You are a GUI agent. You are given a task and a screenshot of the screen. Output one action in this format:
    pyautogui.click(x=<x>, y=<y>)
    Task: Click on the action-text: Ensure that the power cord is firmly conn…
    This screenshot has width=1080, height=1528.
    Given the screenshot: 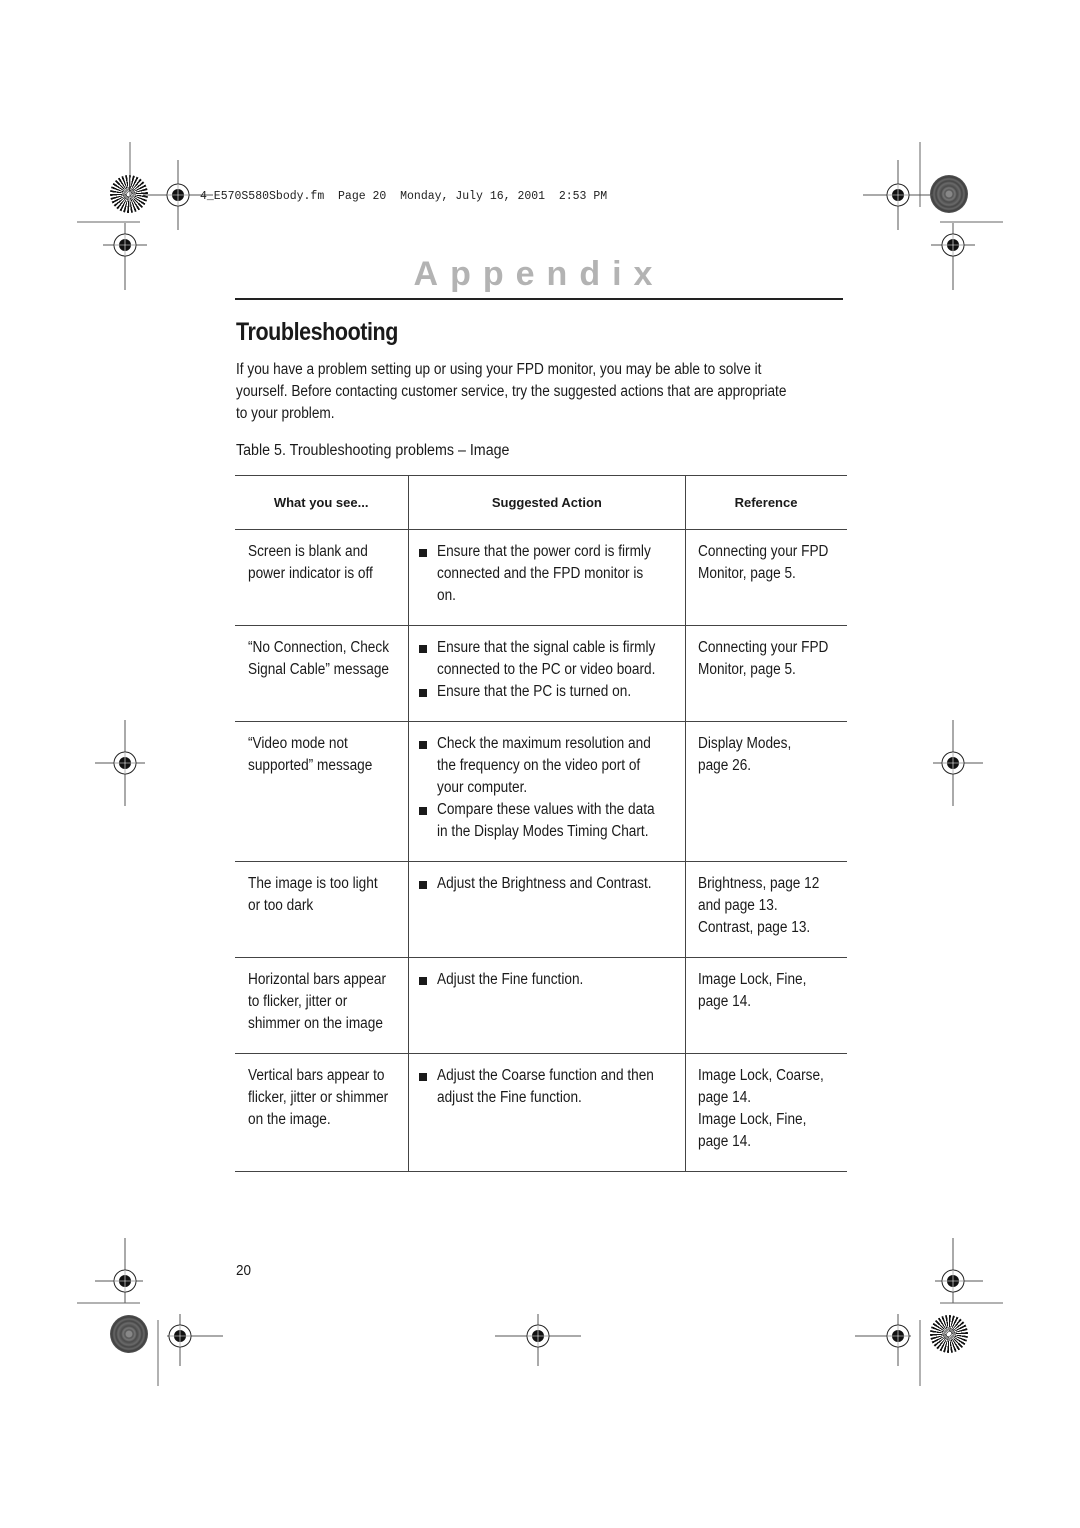 What is the action you would take?
    pyautogui.click(x=544, y=574)
    